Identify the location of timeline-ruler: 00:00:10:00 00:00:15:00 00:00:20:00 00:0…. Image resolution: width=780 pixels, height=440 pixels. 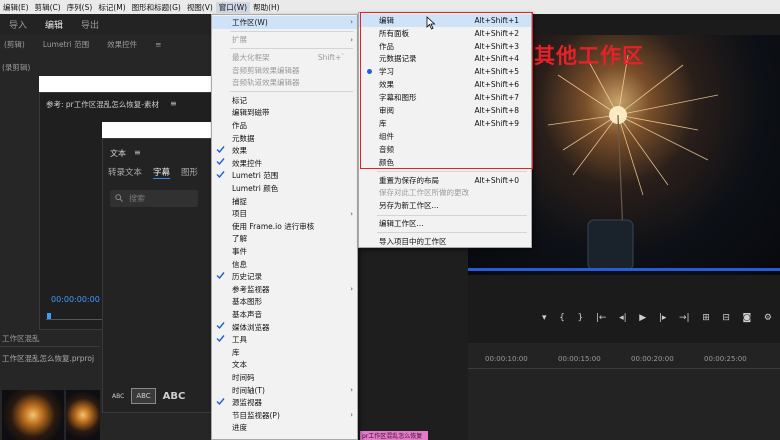
(624, 362).